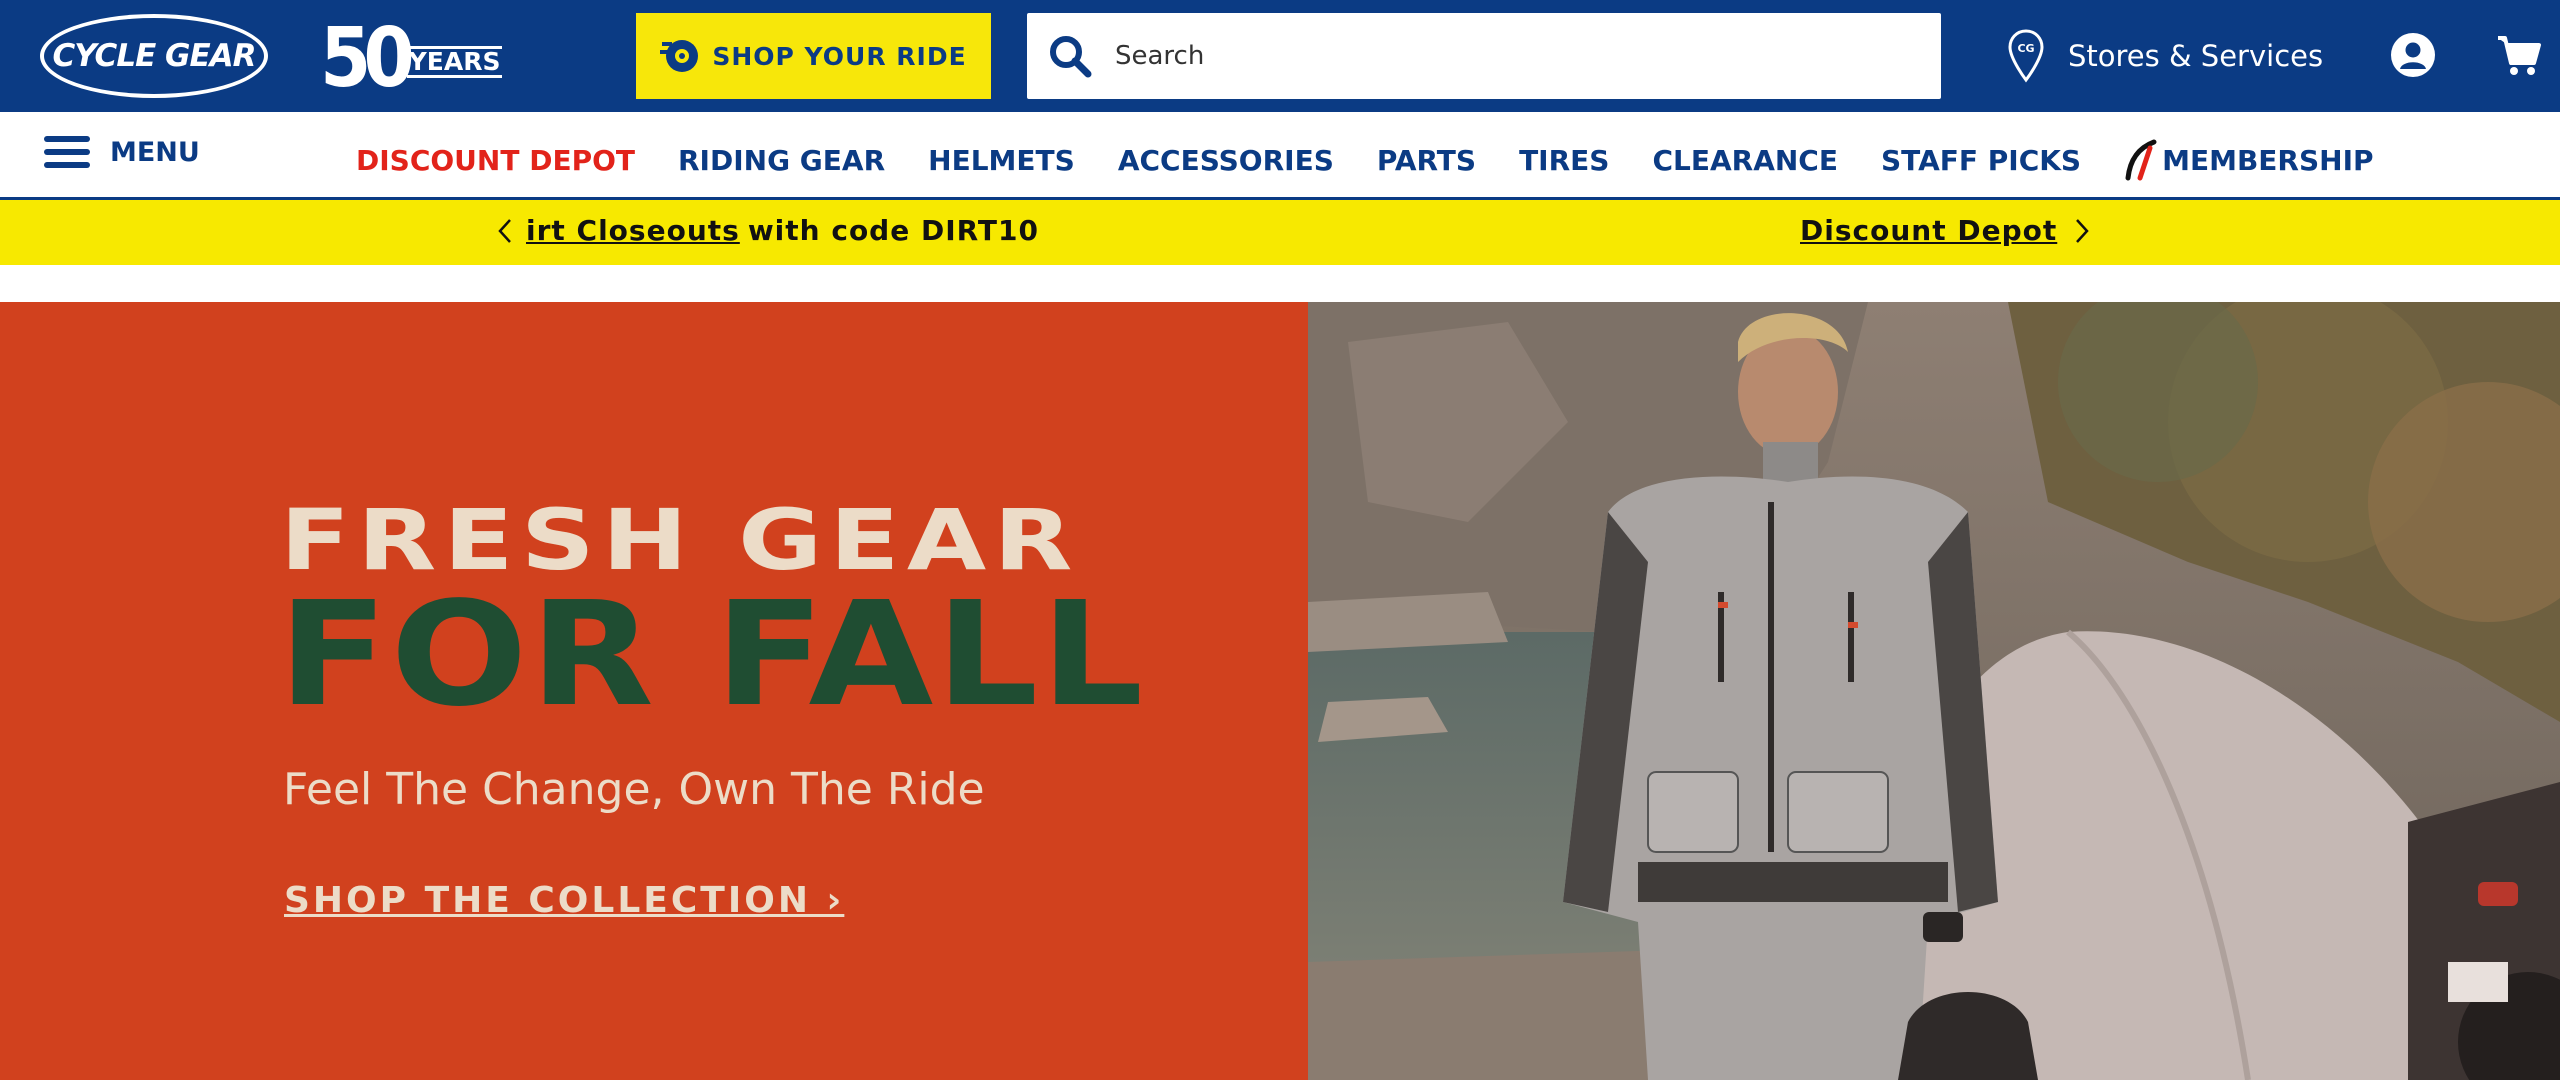  I want to click on svg-text: CG, so click(2025, 48).